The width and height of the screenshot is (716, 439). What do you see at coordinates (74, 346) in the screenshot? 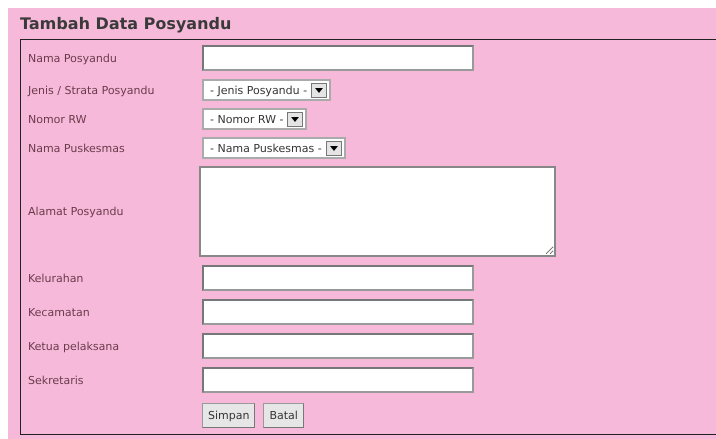
I see `field-label: Ketua pelaksana` at bounding box center [74, 346].